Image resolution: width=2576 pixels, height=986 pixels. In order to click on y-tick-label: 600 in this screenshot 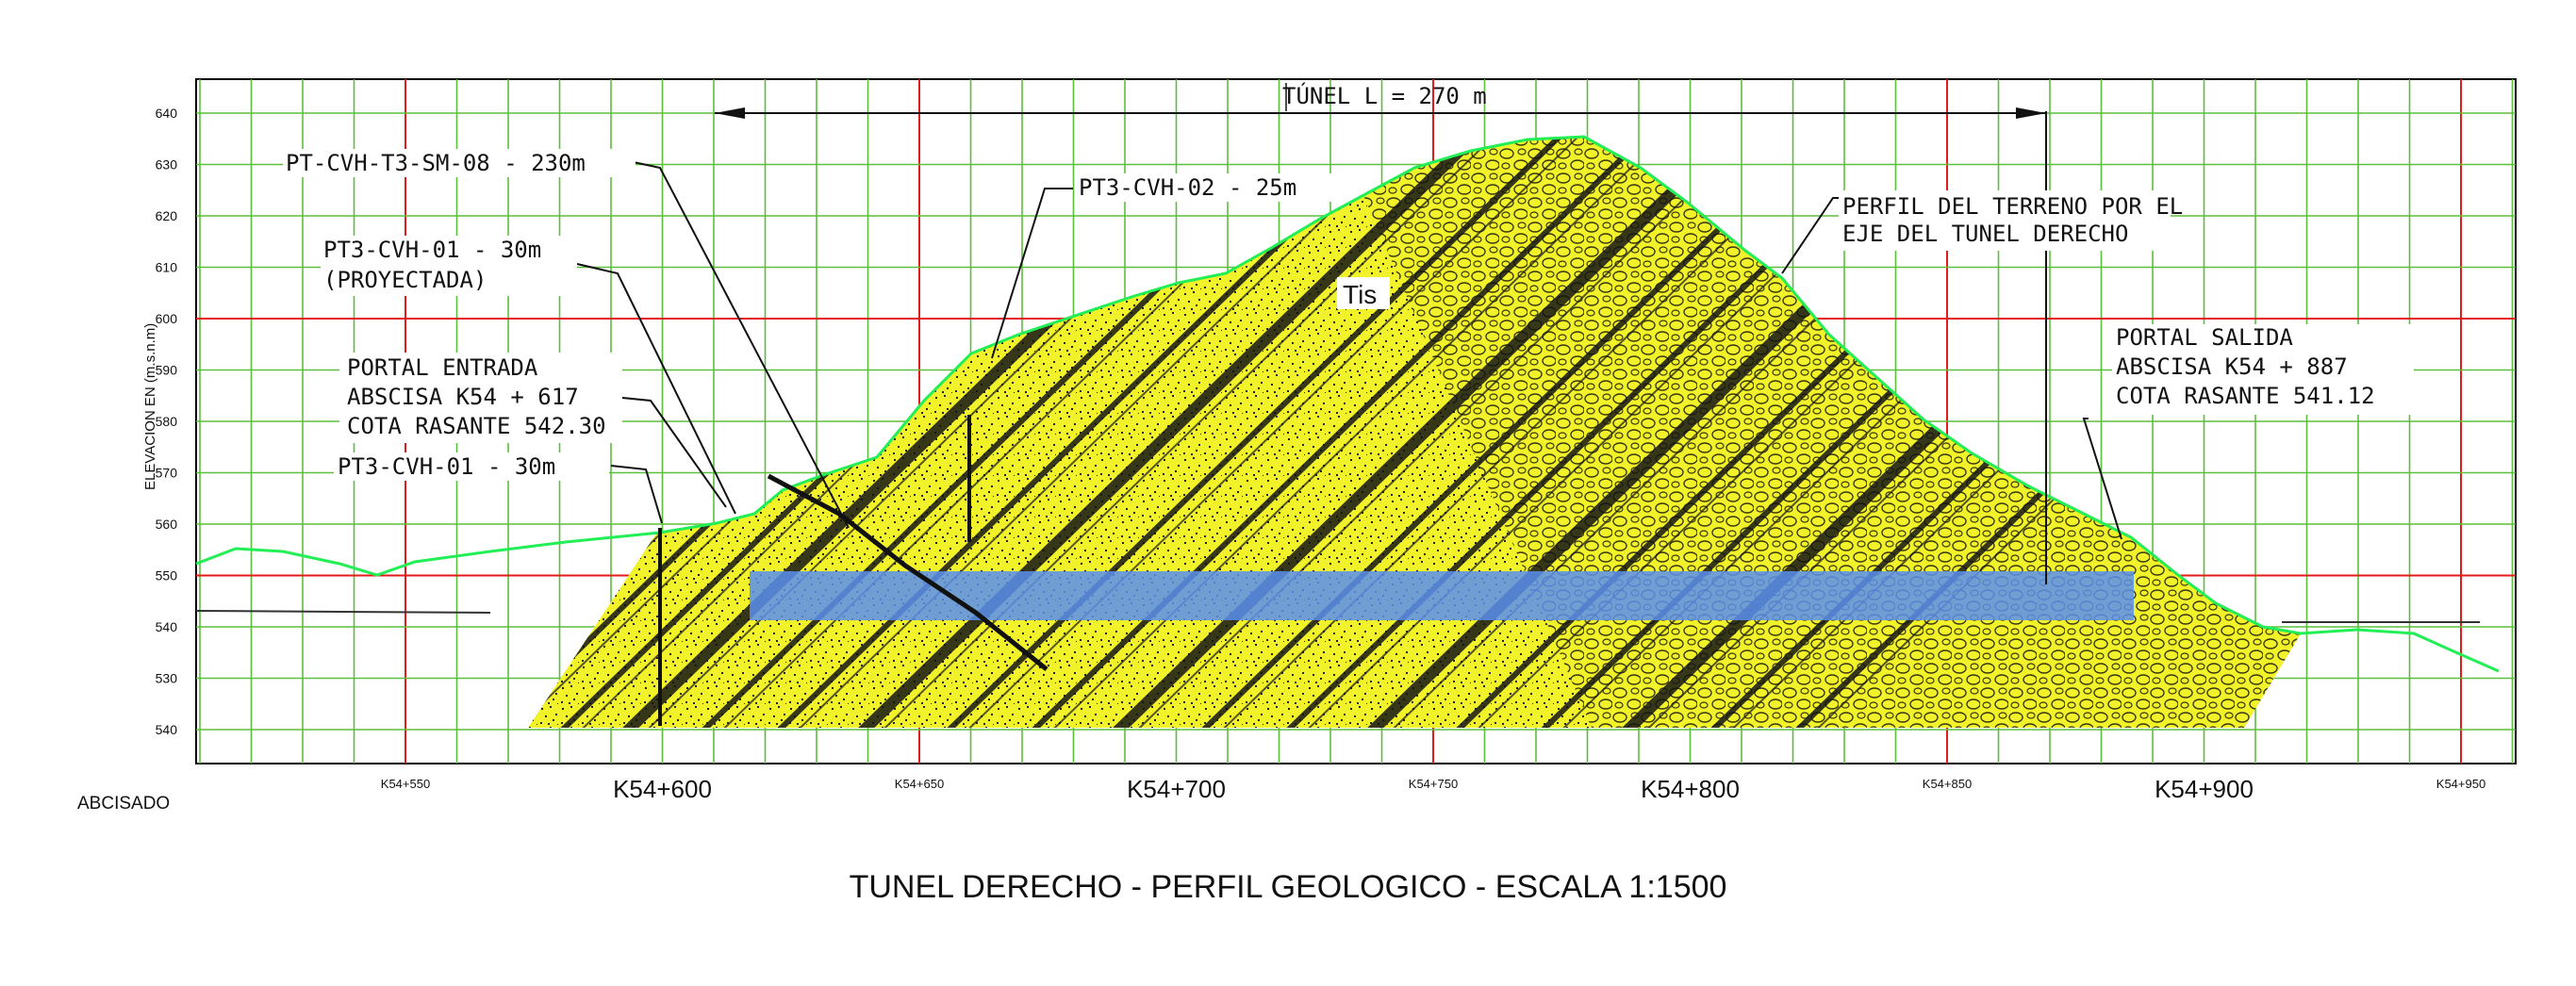, I will do `click(167, 318)`.